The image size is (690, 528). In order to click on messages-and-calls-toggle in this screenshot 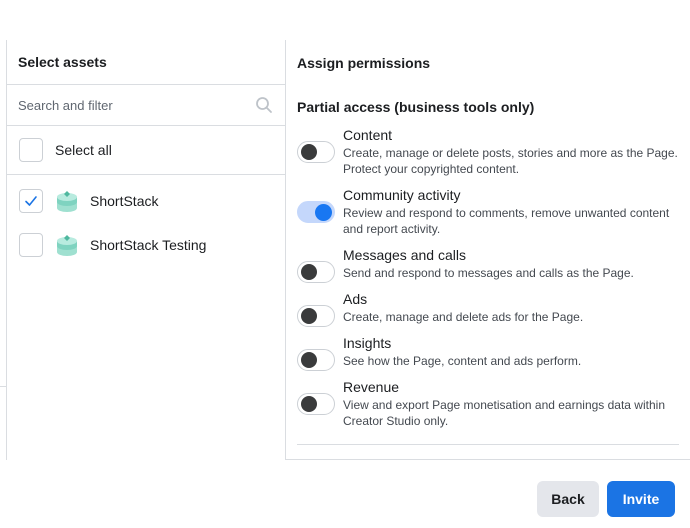, I will do `click(316, 272)`.